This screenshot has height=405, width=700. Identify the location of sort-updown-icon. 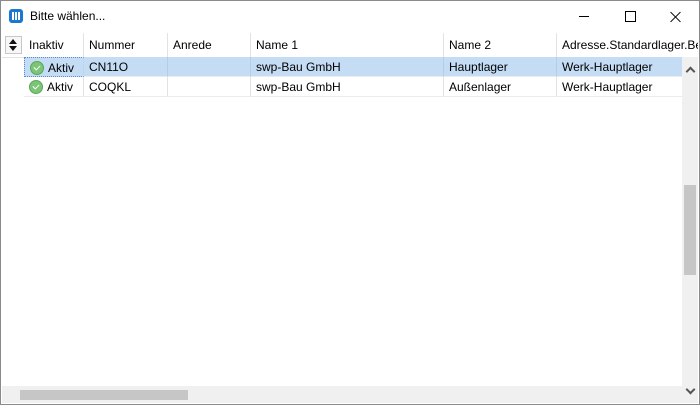
(13, 45).